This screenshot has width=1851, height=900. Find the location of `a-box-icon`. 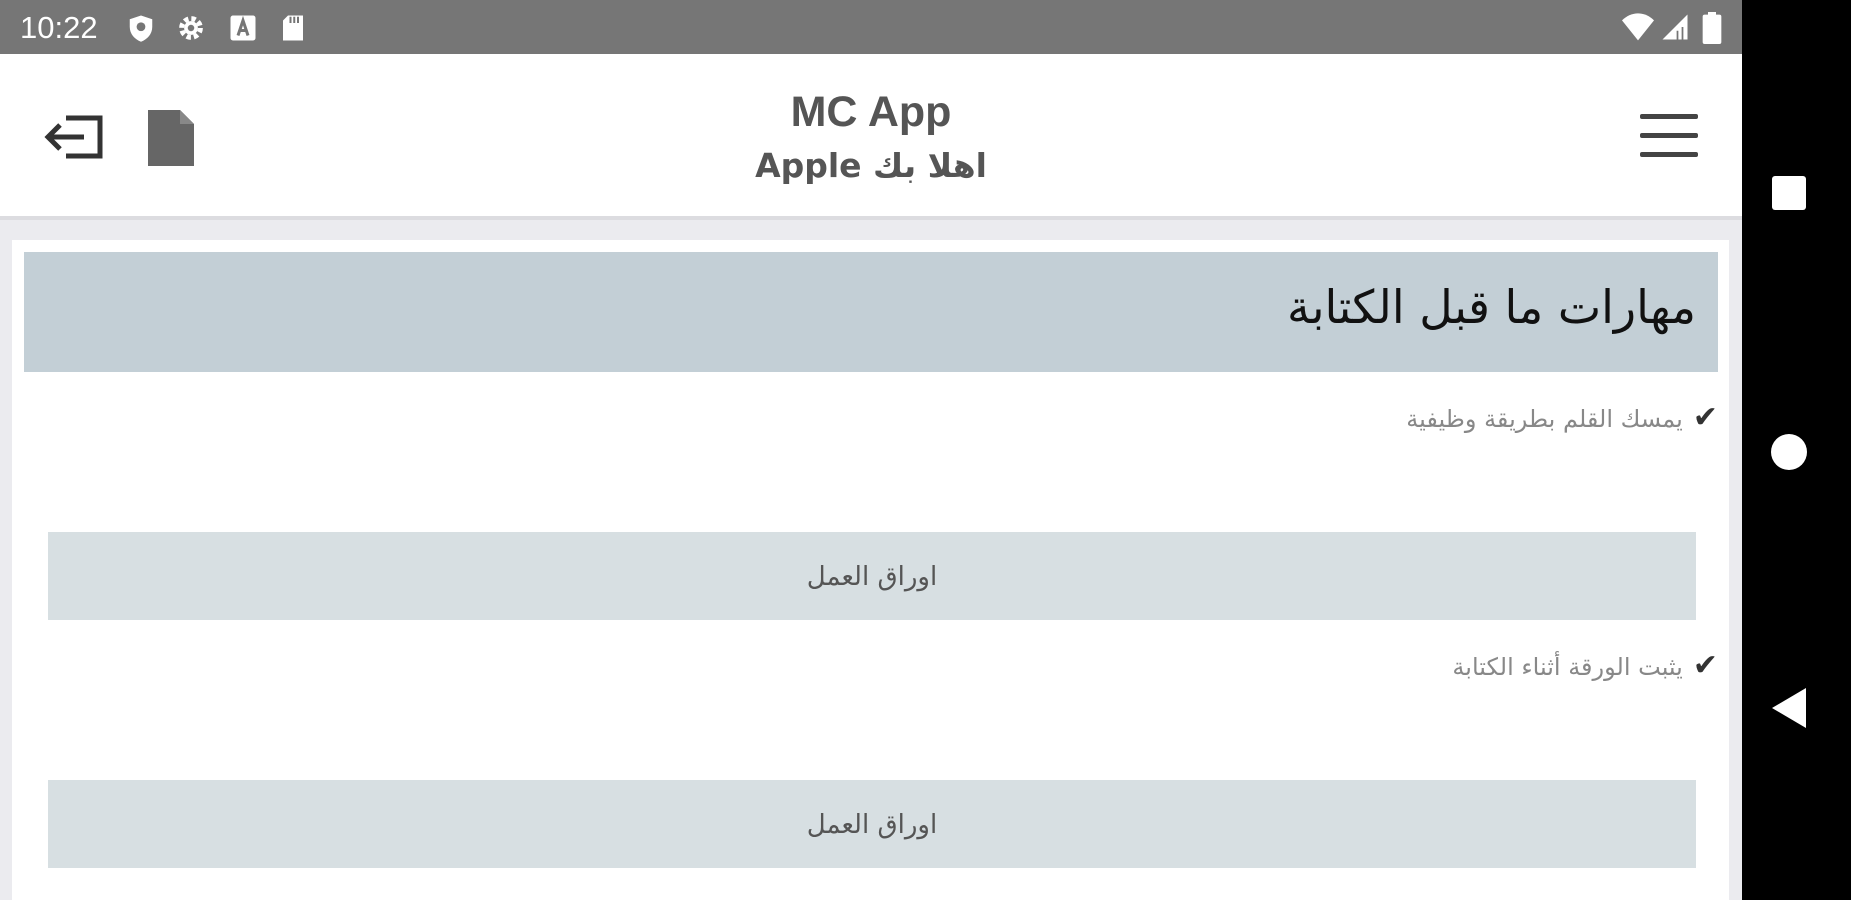

a-box-icon is located at coordinates (243, 28).